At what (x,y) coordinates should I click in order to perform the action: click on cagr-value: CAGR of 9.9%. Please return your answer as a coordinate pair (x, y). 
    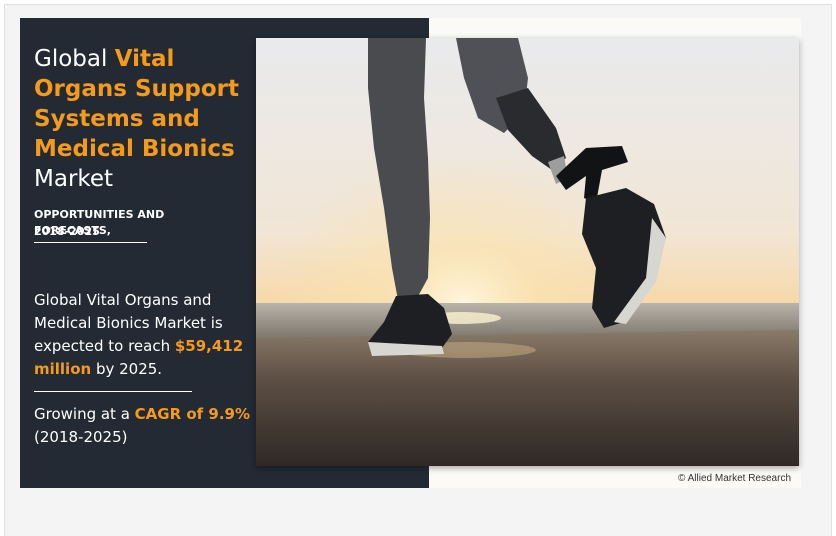
    Looking at the image, I should click on (192, 414).